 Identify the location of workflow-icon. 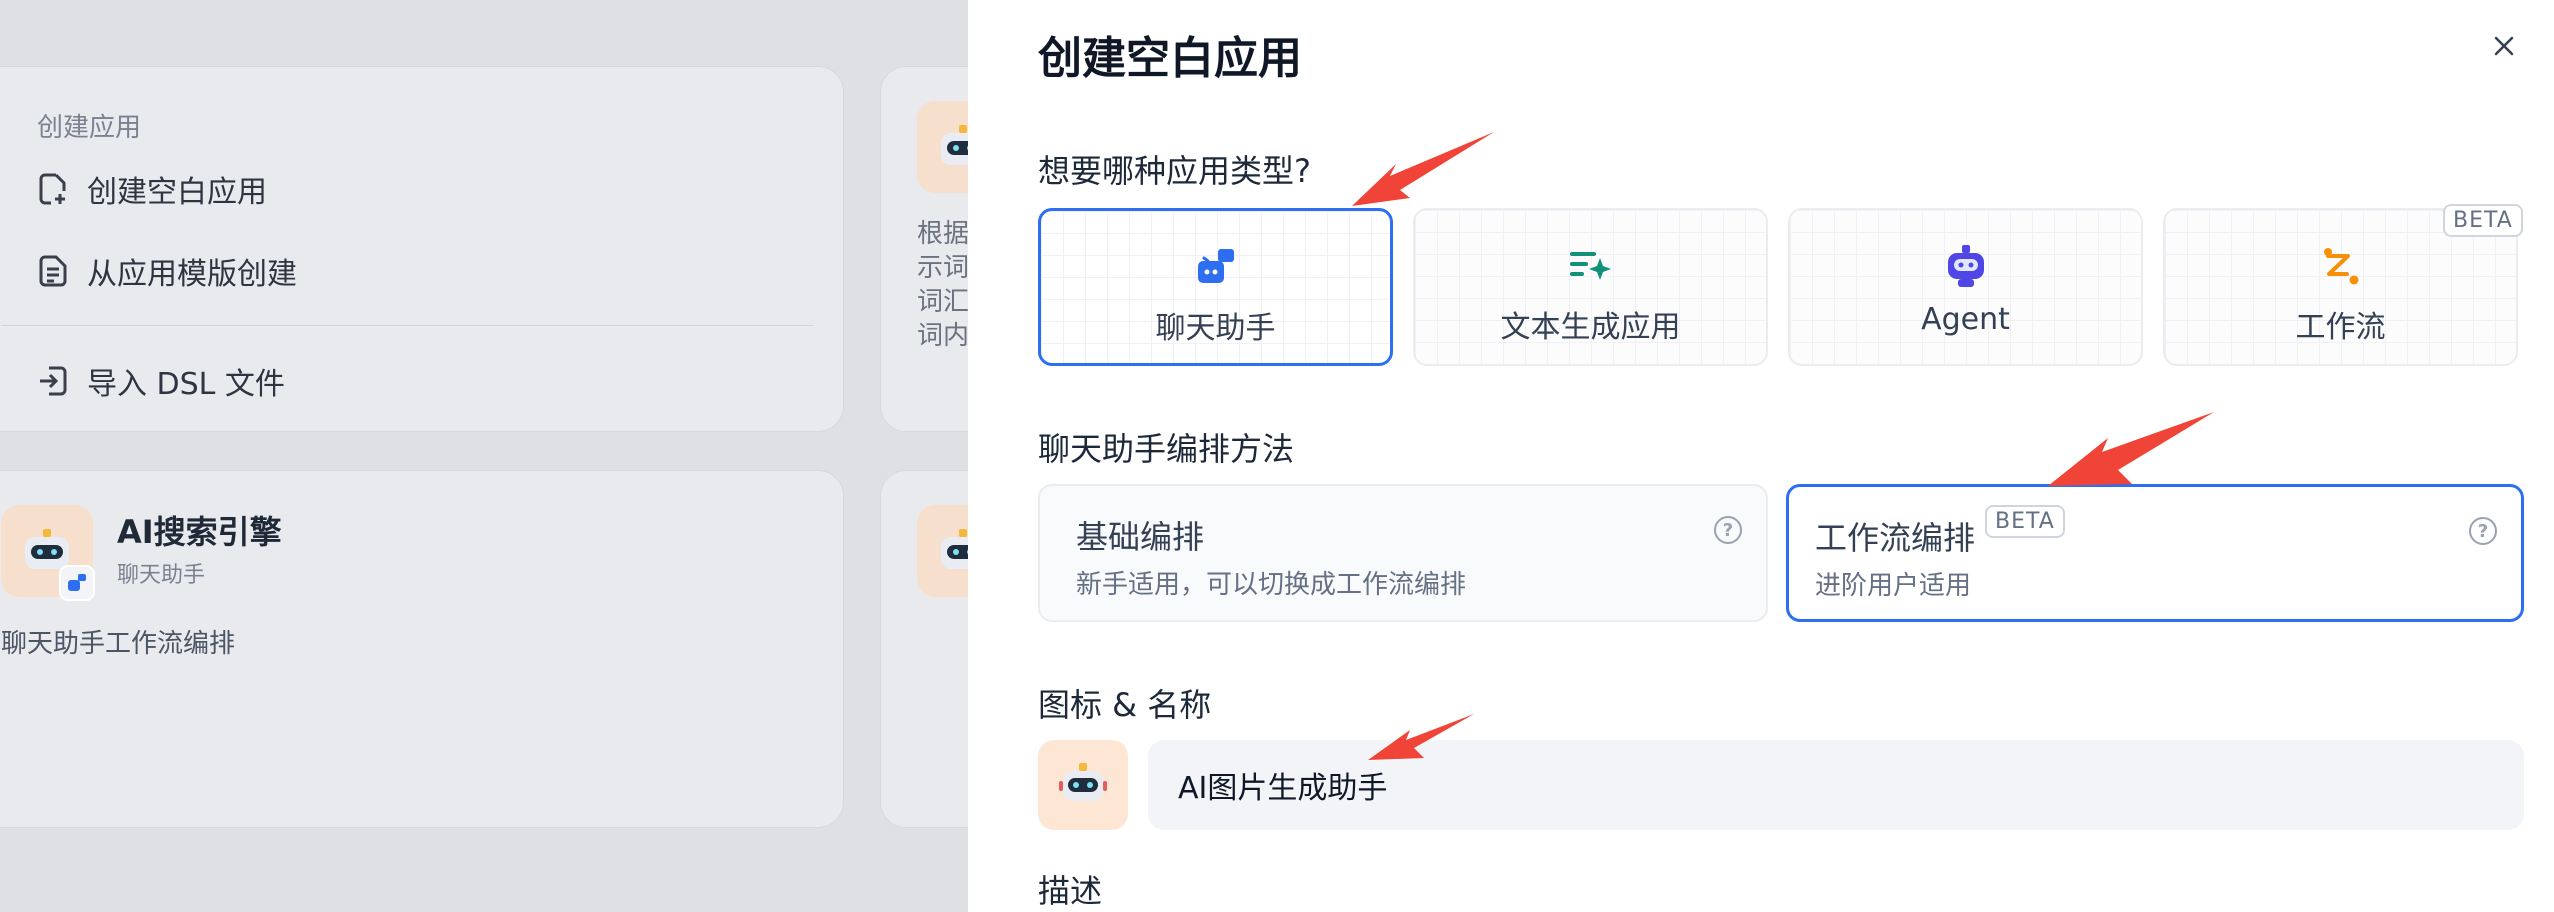
(2341, 266).